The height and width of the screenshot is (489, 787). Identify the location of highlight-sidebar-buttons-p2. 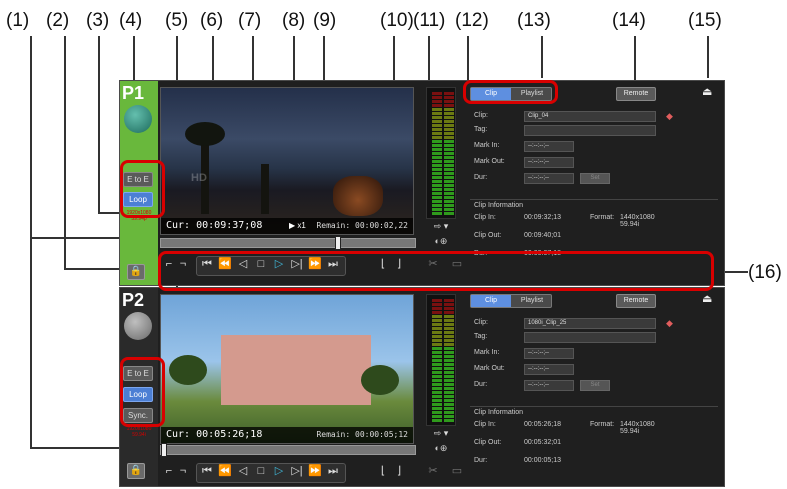
(142, 392).